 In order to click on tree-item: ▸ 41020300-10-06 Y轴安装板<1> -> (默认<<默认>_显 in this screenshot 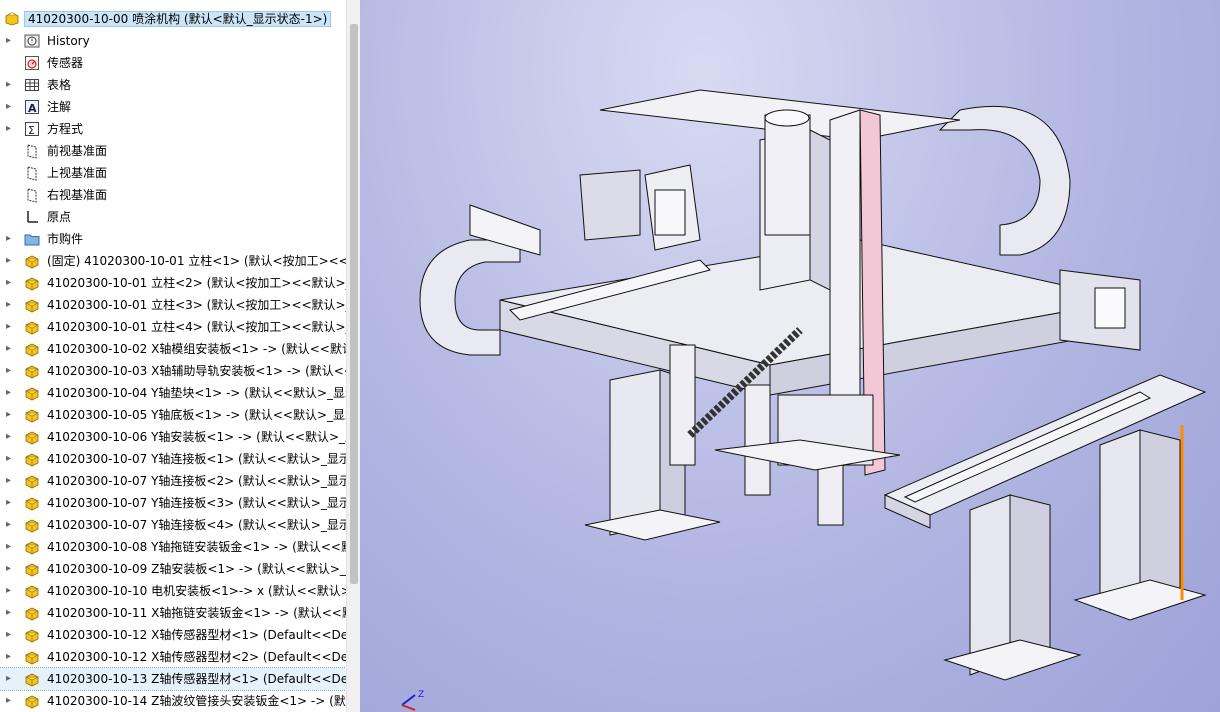, I will do `click(173, 437)`.